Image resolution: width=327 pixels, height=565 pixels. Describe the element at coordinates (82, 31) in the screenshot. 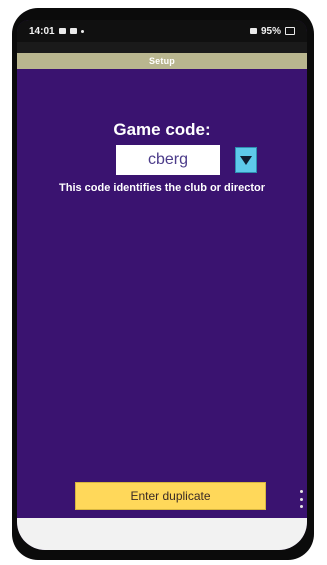

I see `dot-icon` at that location.